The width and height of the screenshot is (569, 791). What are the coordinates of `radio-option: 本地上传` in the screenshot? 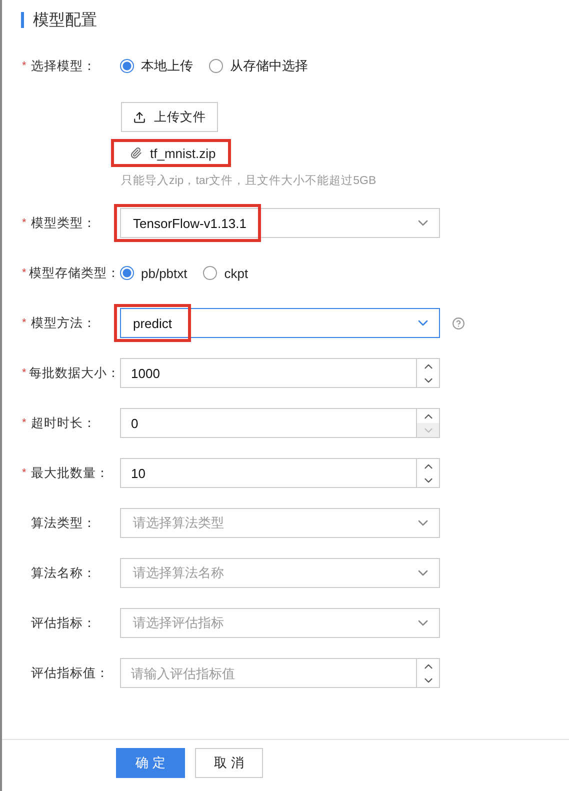 It's located at (156, 66).